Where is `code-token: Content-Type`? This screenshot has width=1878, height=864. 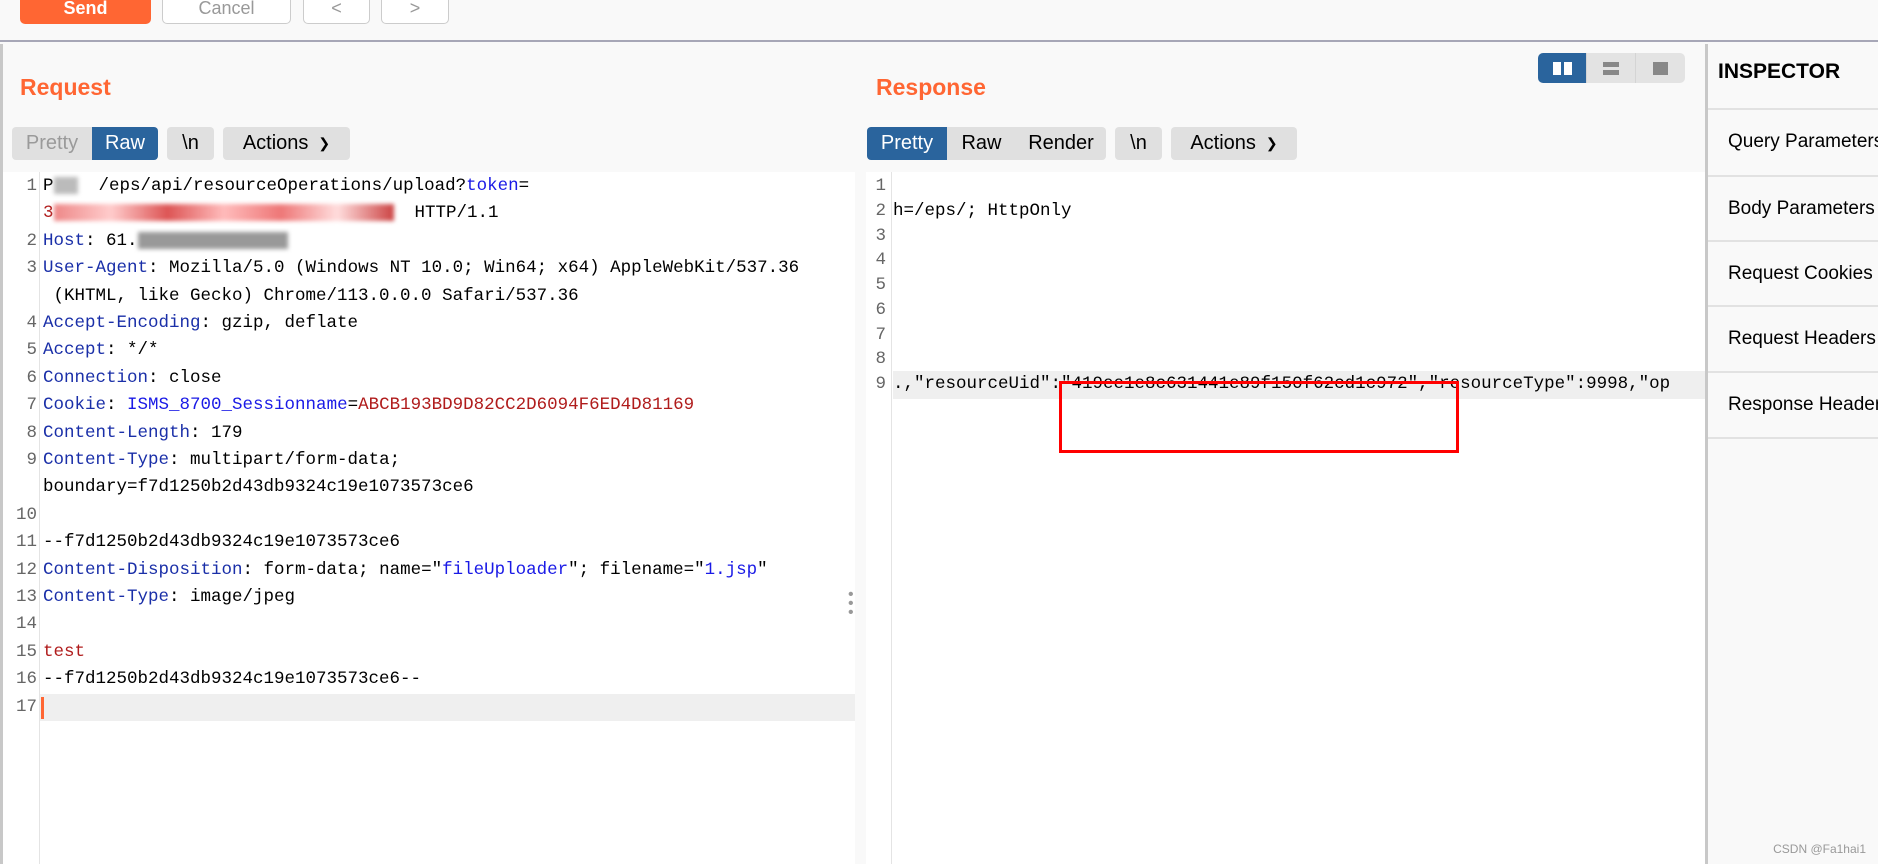
code-token: Content-Type is located at coordinates (106, 460).